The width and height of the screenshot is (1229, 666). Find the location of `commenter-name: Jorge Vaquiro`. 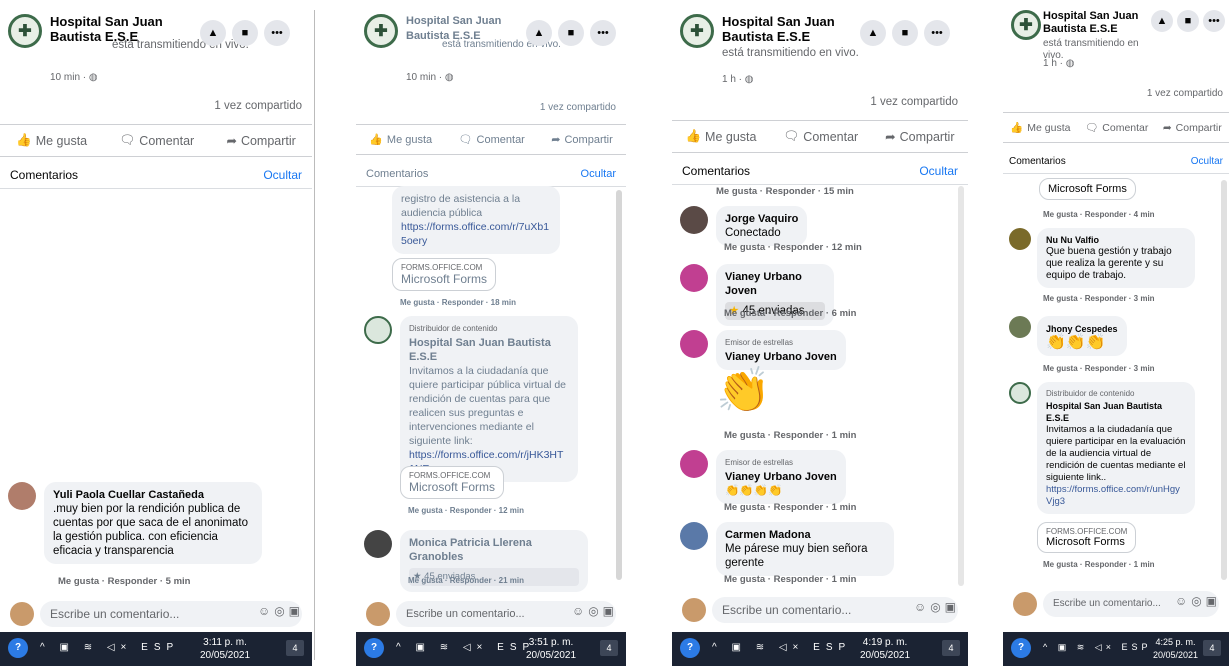

commenter-name: Jorge Vaquiro is located at coordinates (761, 219).